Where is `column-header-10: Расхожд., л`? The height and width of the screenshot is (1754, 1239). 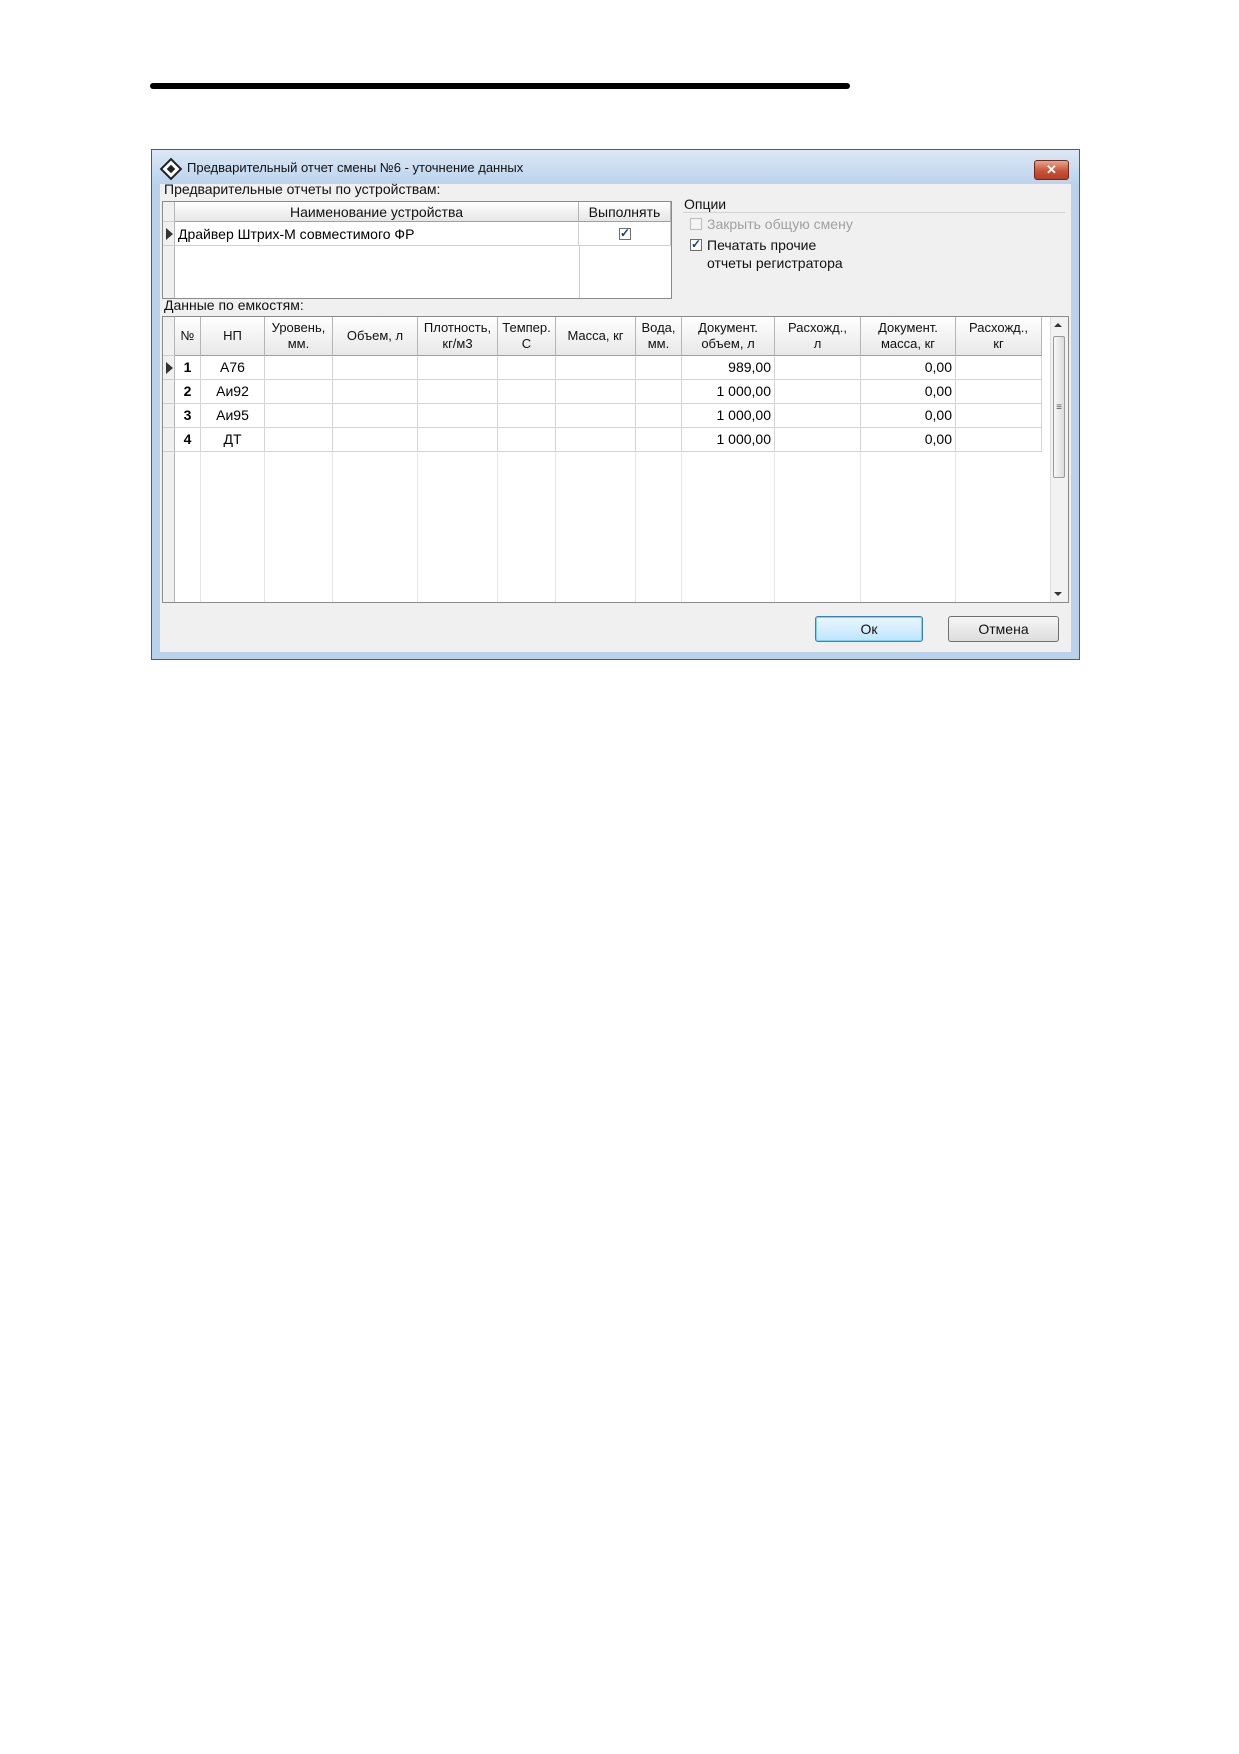 column-header-10: Расхожд., л is located at coordinates (818, 336).